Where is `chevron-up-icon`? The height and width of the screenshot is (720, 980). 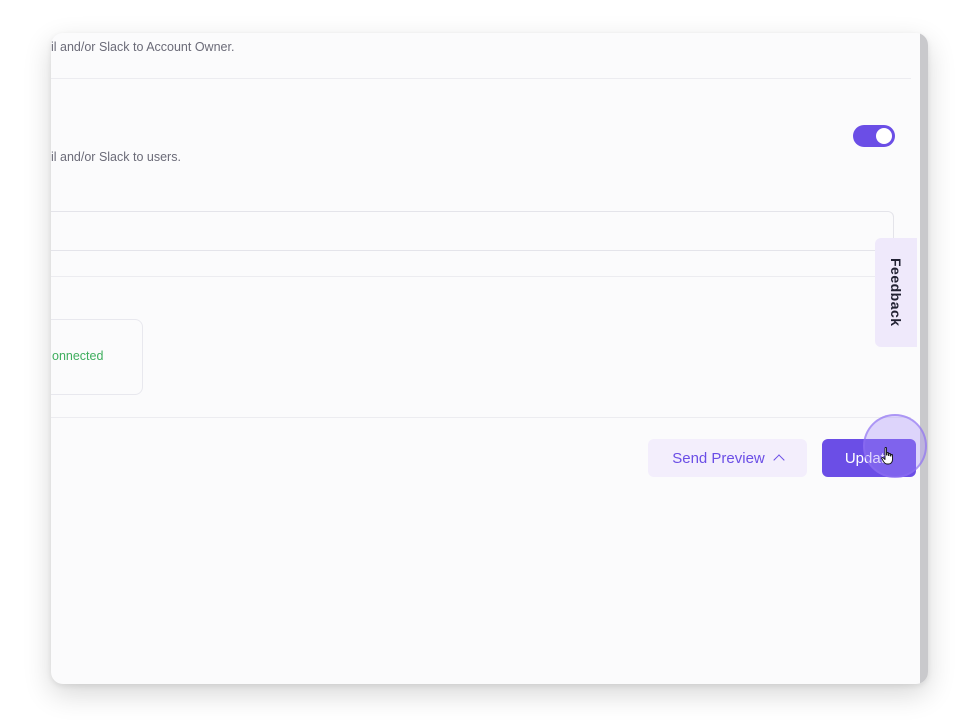
chevron-up-icon is located at coordinates (779, 460).